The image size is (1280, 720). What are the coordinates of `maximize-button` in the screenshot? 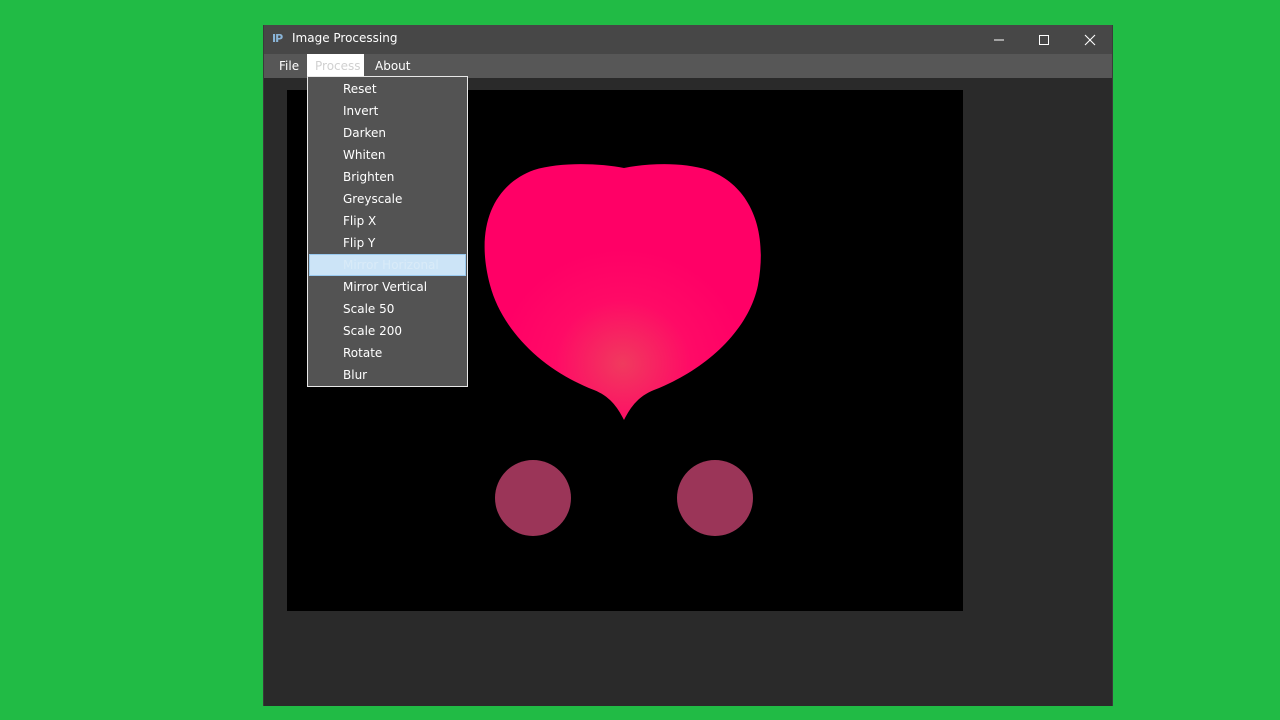 It's located at (1044, 39).